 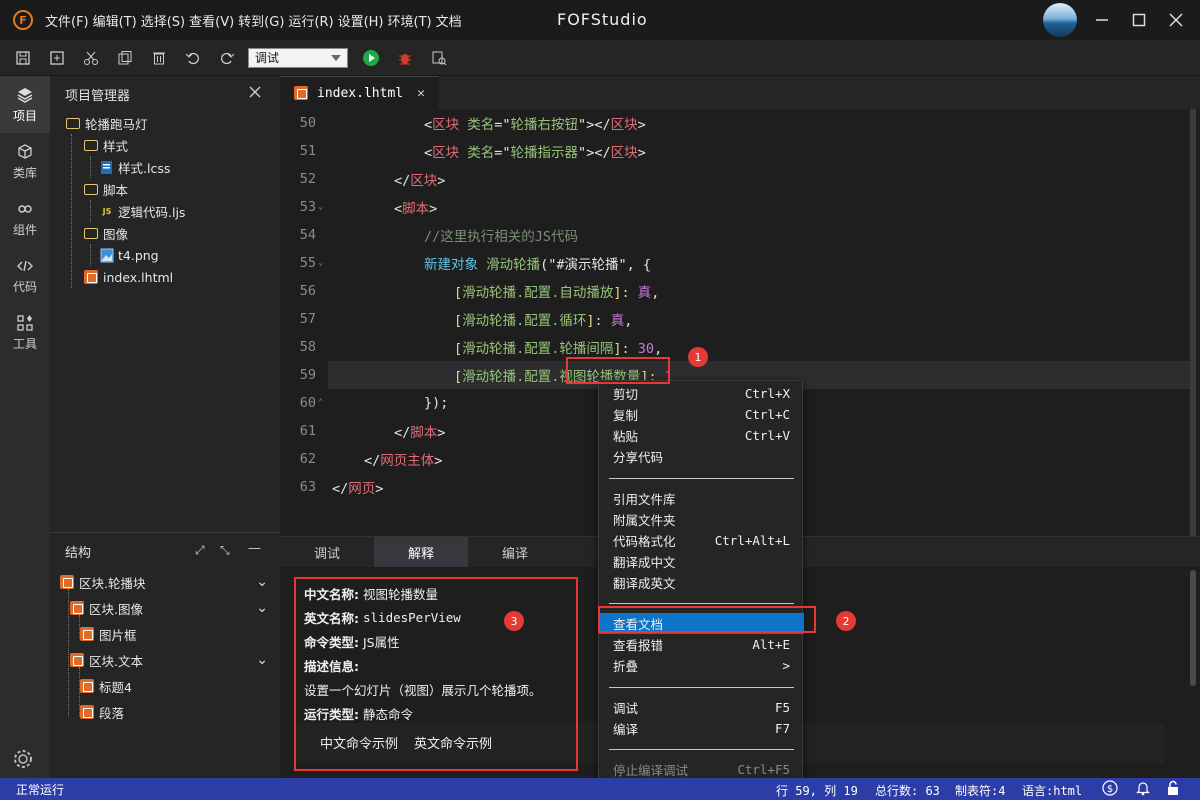 I want to click on bug-icon, so click(x=405, y=58).